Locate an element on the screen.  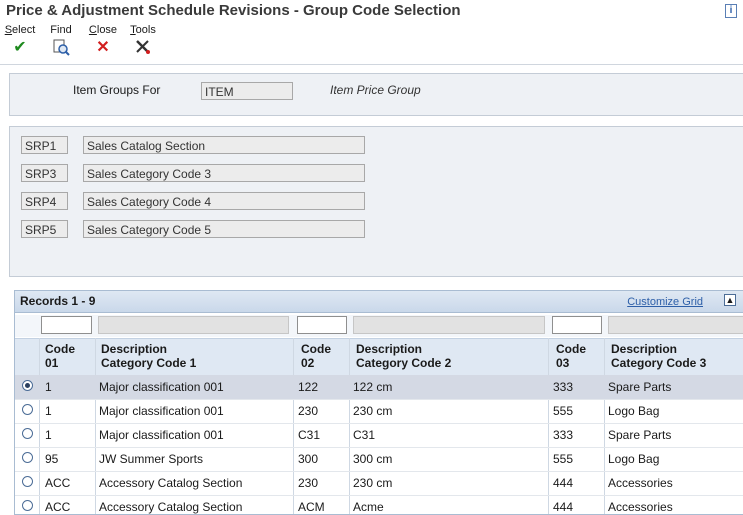
query-by-example-row is located at coordinates (379, 326).